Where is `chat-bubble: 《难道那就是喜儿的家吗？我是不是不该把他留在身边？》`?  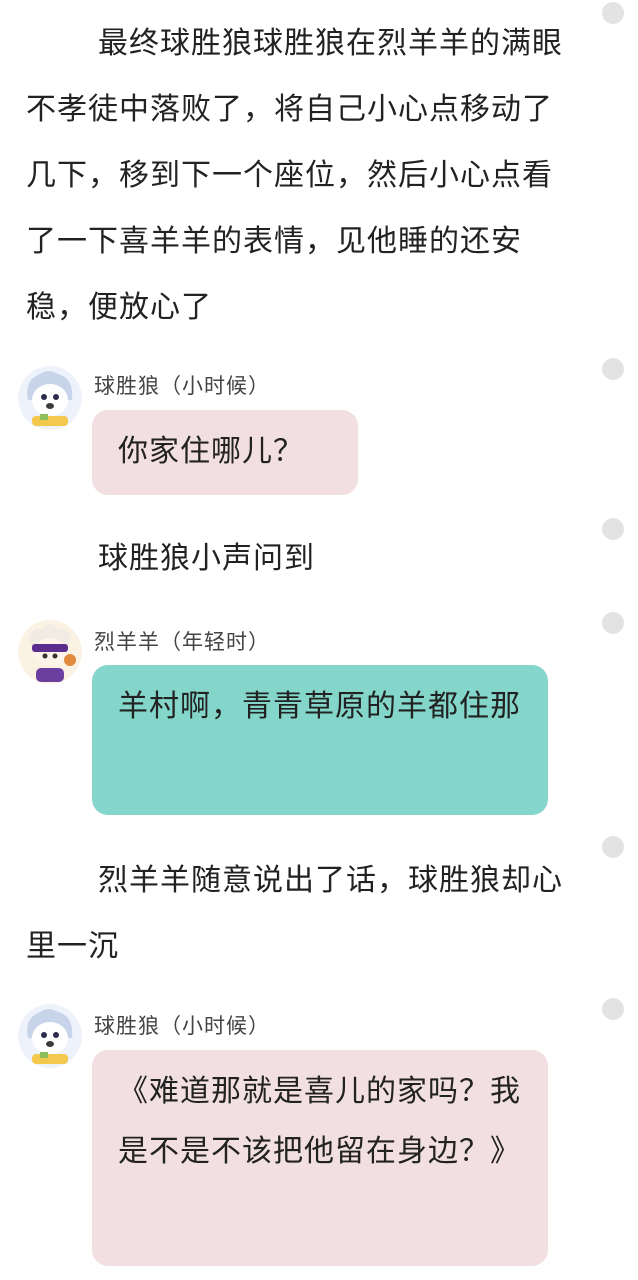
chat-bubble: 《难道那就是喜儿的家吗？我是不是不该把他留在身边？》 is located at coordinates (320, 1158).